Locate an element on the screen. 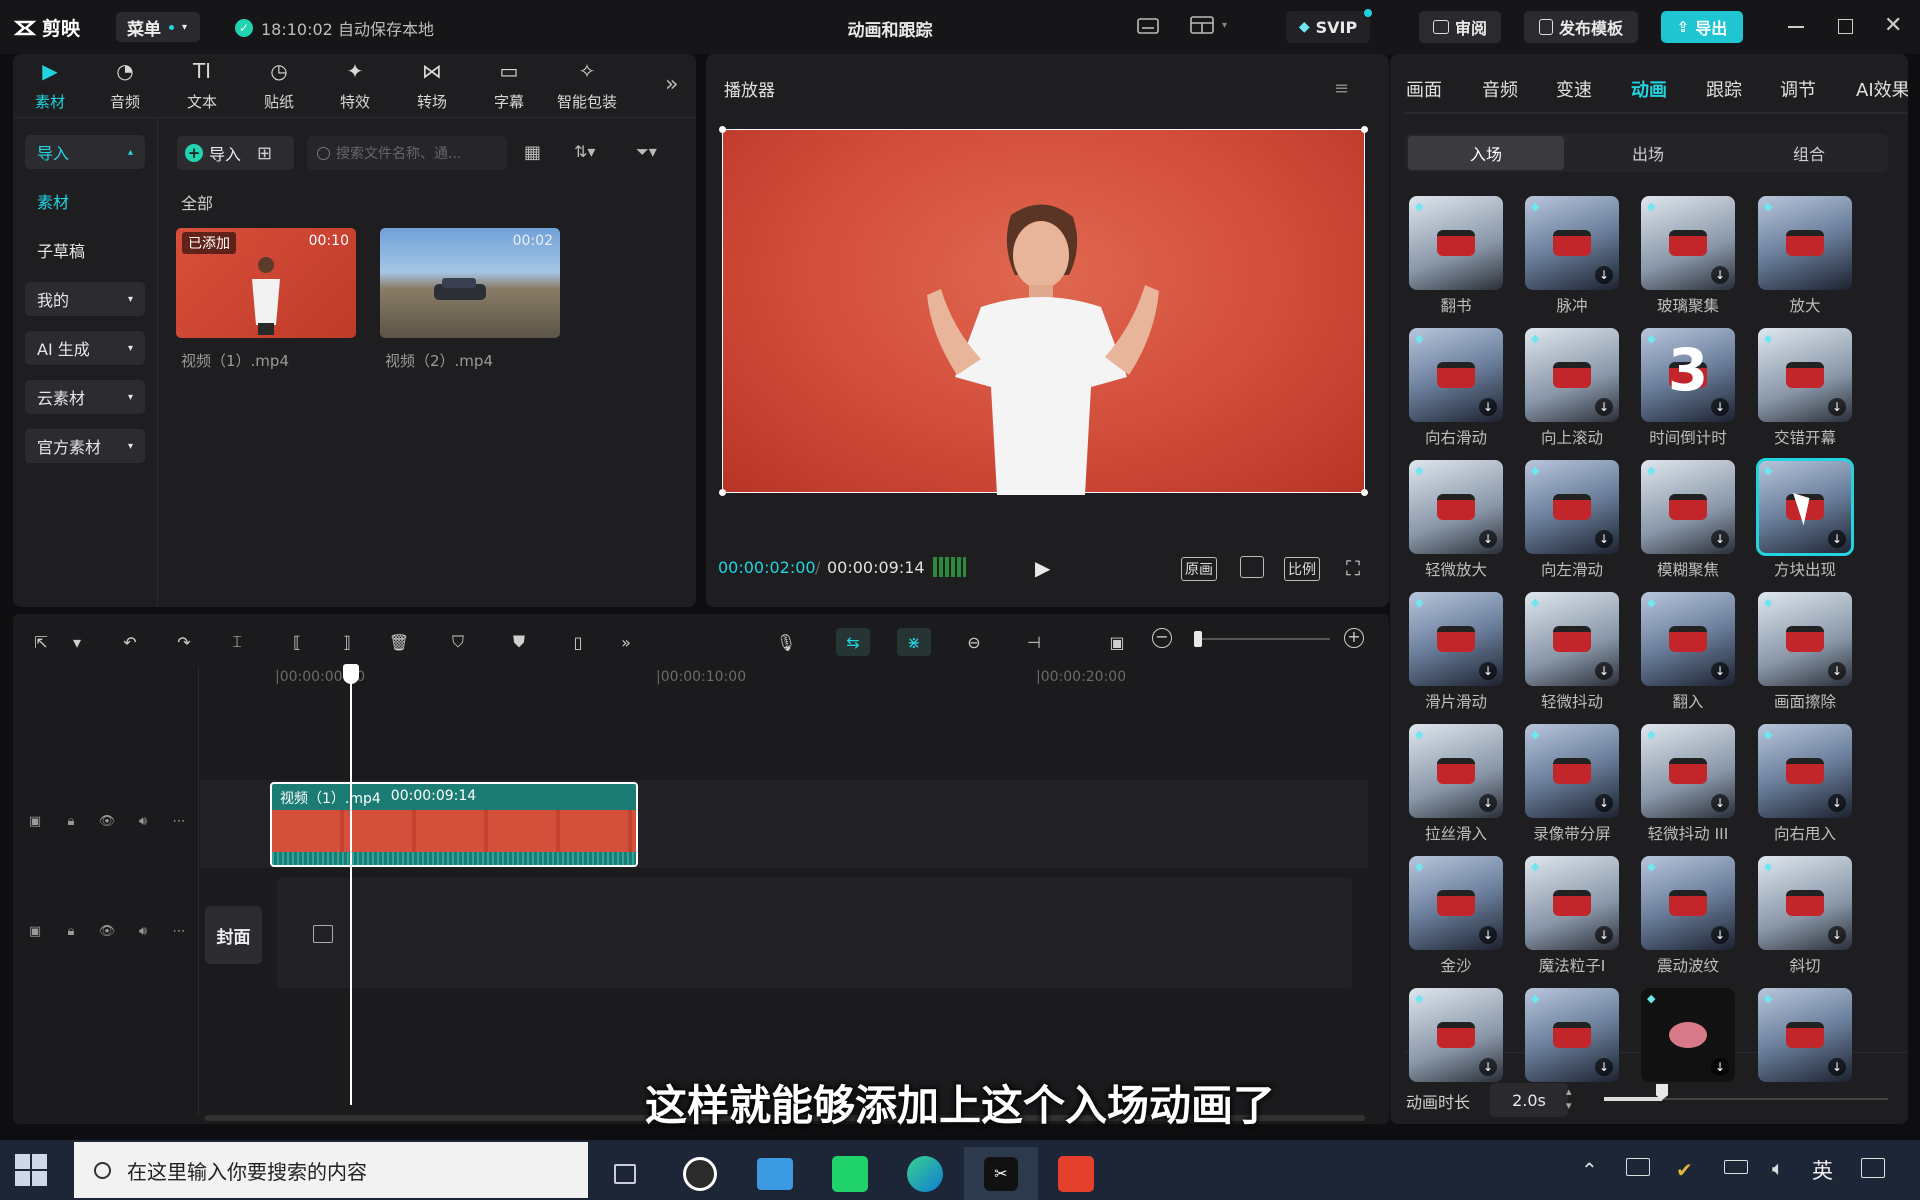 The height and width of the screenshot is (1200, 1920). freeze-icon: ▯ is located at coordinates (578, 642).